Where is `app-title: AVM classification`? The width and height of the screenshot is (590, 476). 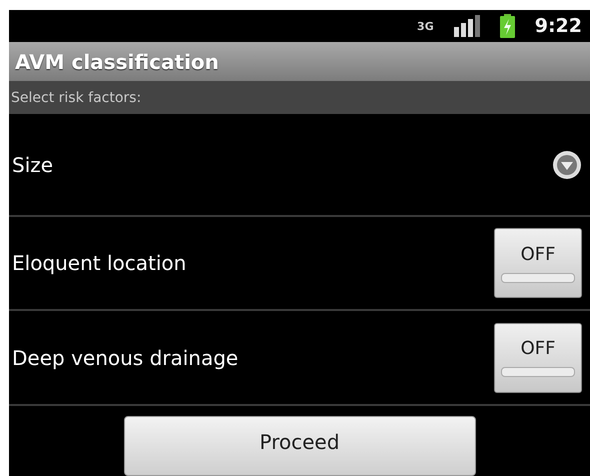 app-title: AVM classification is located at coordinates (117, 62).